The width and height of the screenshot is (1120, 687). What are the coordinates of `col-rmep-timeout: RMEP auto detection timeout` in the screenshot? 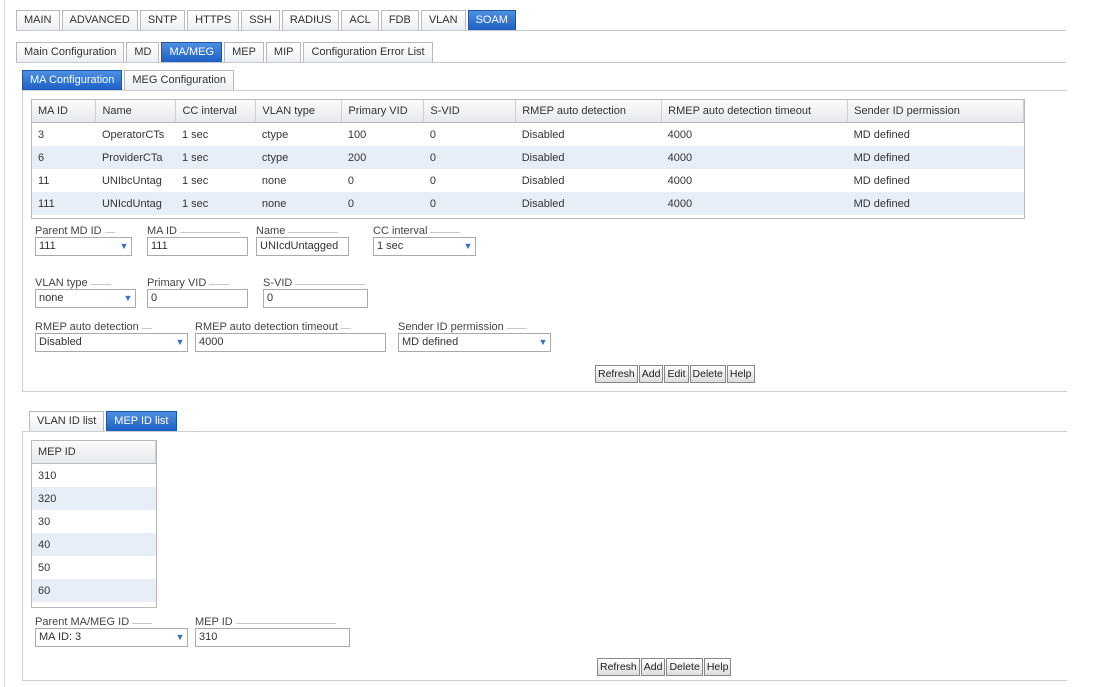 It's located at (755, 111).